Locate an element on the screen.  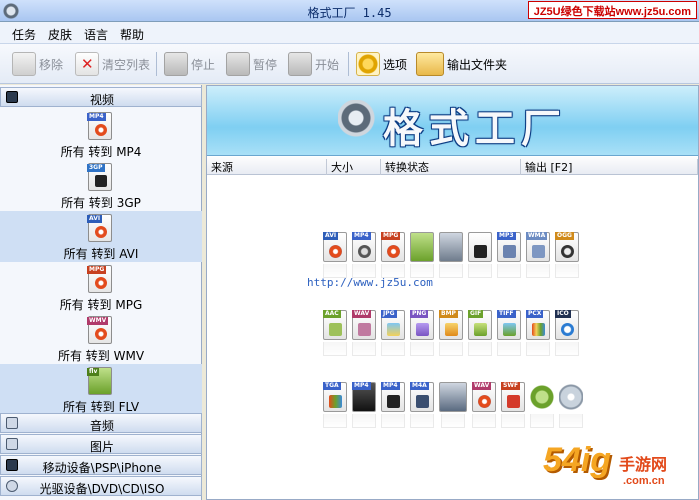
menu-language: 语言 is located at coordinates (96, 34).